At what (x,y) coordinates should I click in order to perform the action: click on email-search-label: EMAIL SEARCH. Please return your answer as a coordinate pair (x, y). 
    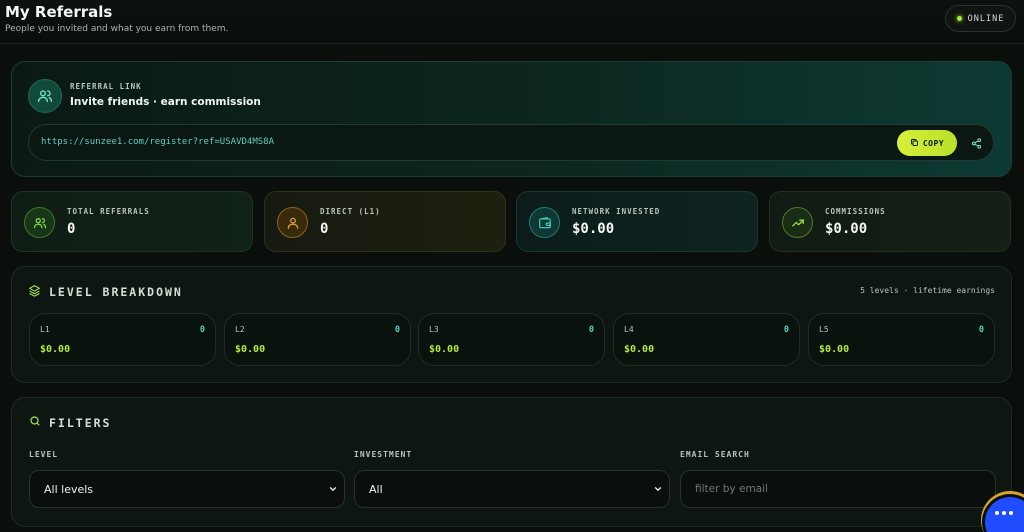
    Looking at the image, I should click on (715, 454).